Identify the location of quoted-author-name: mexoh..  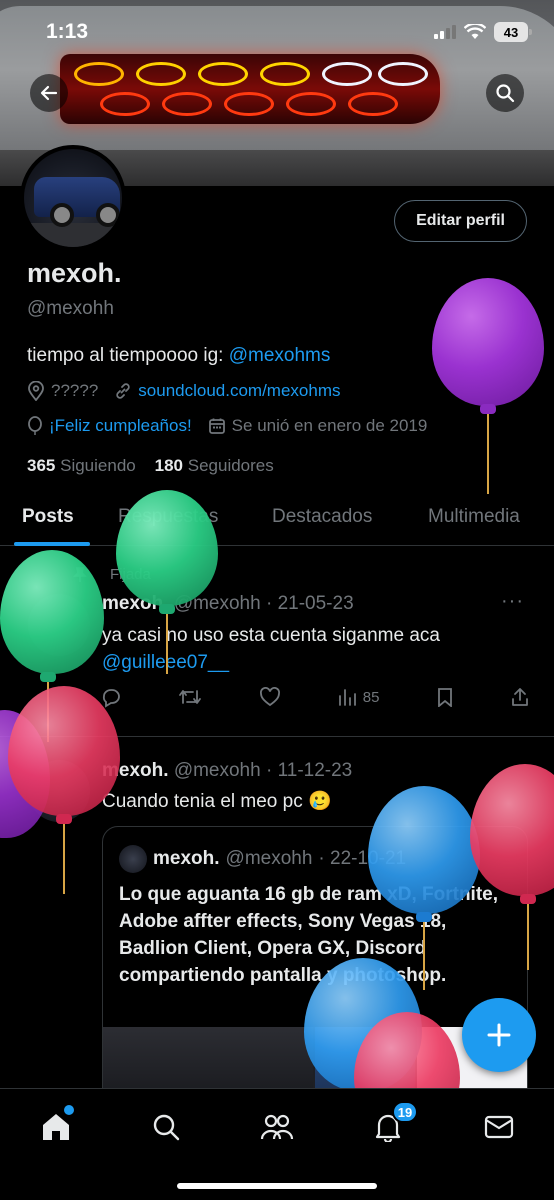
(186, 858).